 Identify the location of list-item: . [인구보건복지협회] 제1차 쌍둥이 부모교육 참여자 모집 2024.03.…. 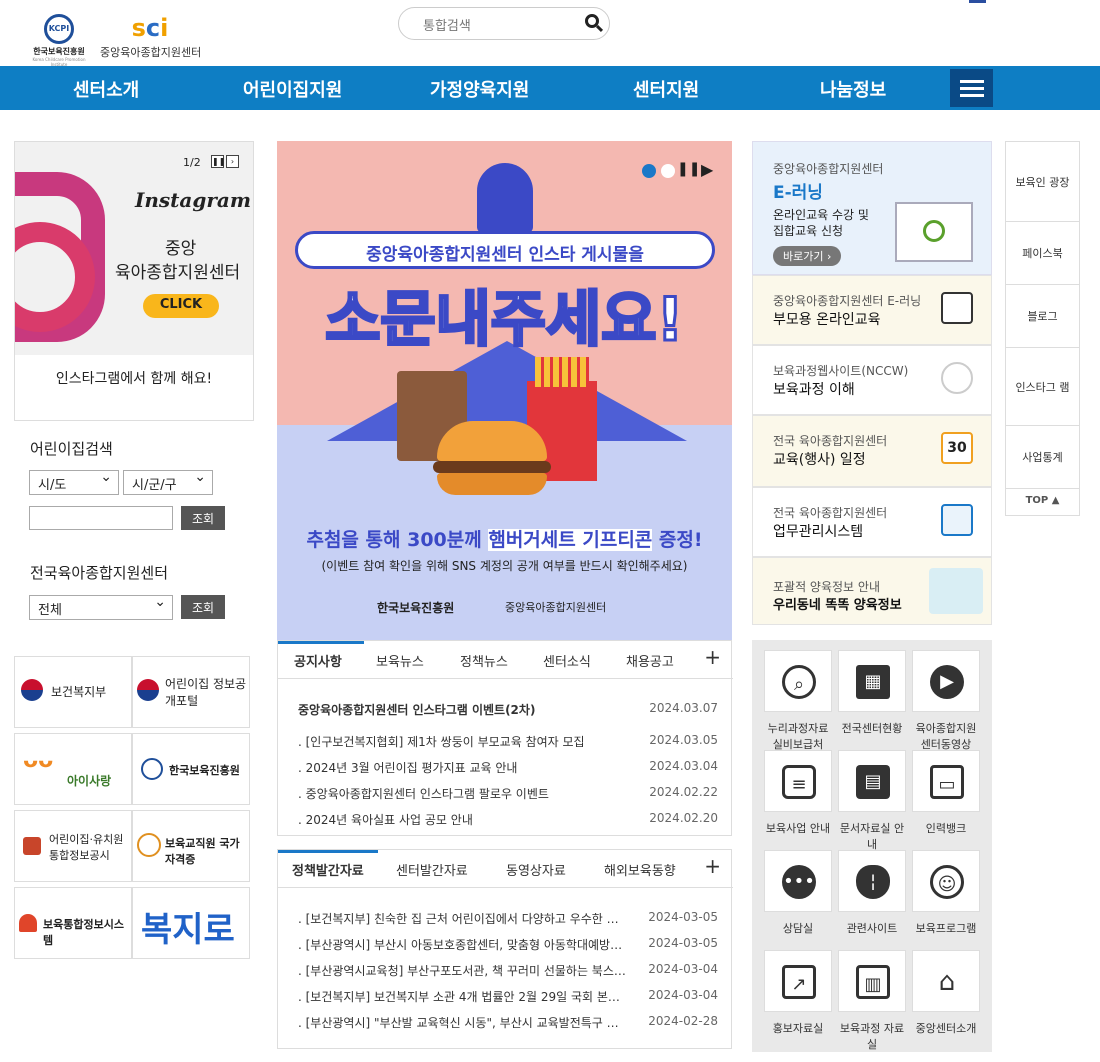
(508, 741).